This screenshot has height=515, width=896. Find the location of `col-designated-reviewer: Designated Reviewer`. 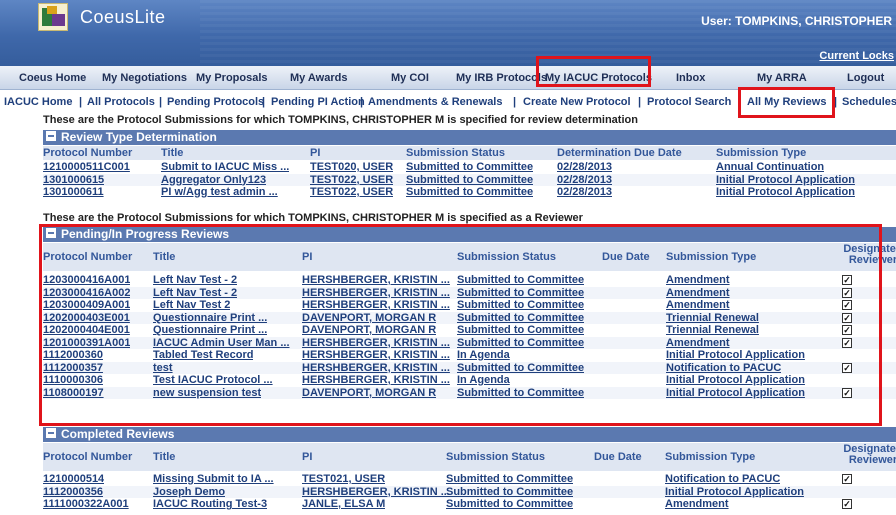

col-designated-reviewer: Designated Reviewer is located at coordinates (869, 455).